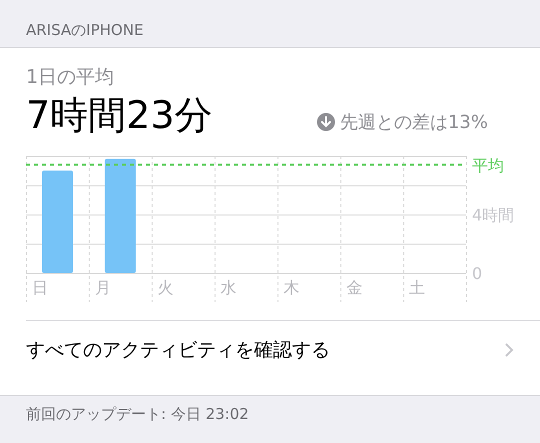  Describe the element at coordinates (119, 115) in the screenshot. I see `daily-average-value: 7時間23分` at that location.